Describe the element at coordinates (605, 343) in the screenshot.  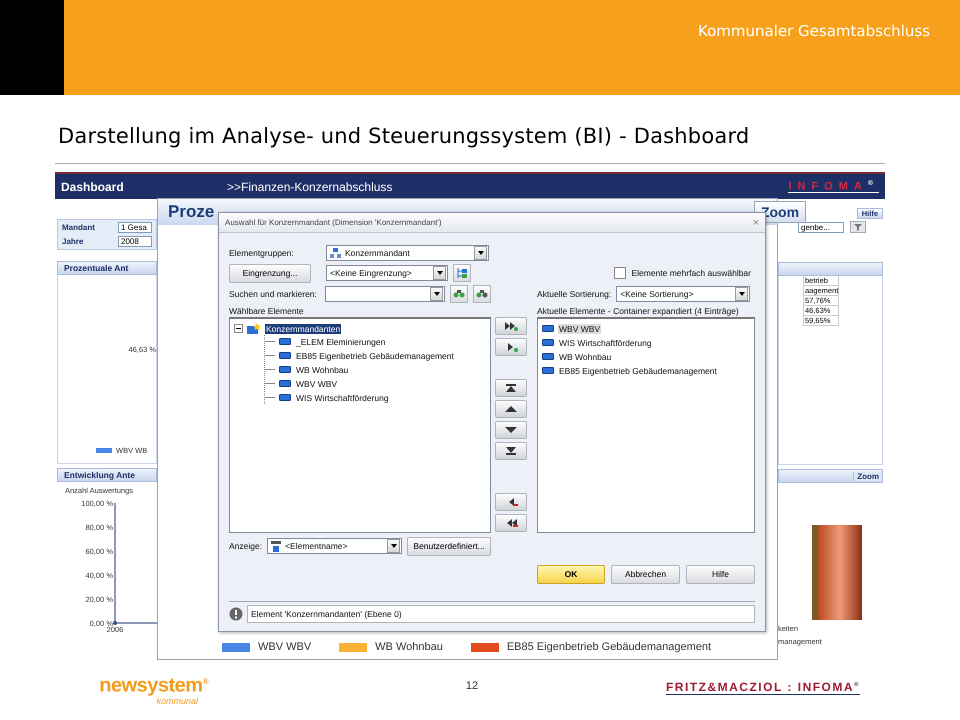
I see `list-item: WIS Wirtschaftförderung` at that location.